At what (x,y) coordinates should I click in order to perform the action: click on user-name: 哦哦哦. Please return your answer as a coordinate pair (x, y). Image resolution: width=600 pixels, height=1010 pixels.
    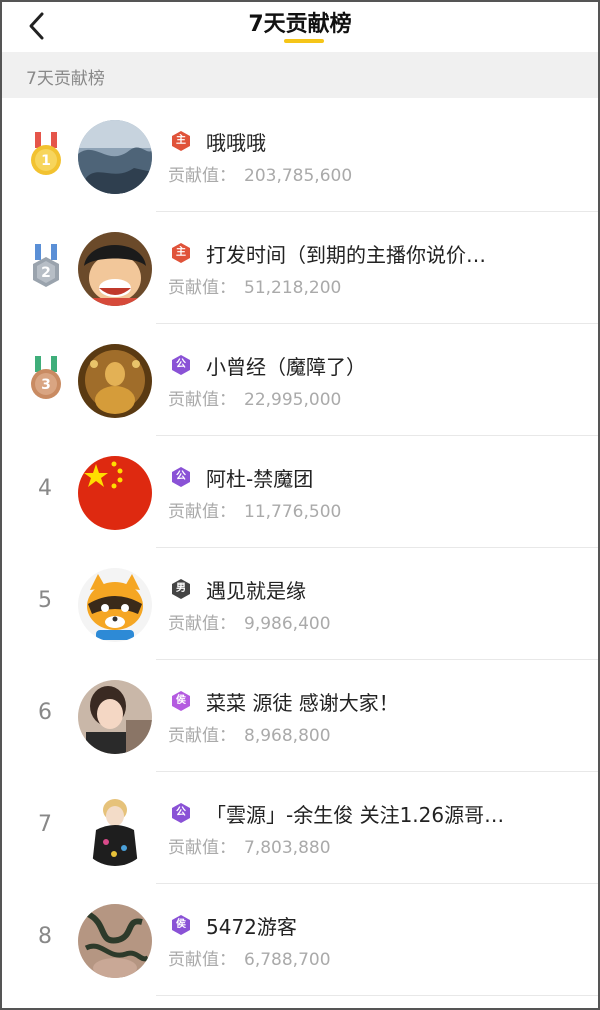
    Looking at the image, I should click on (391, 141).